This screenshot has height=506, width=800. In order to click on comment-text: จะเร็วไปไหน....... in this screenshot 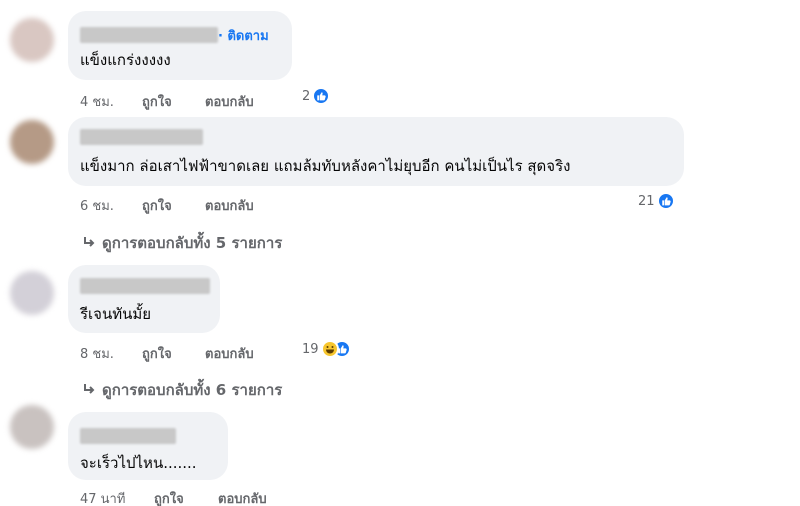, I will do `click(138, 463)`.